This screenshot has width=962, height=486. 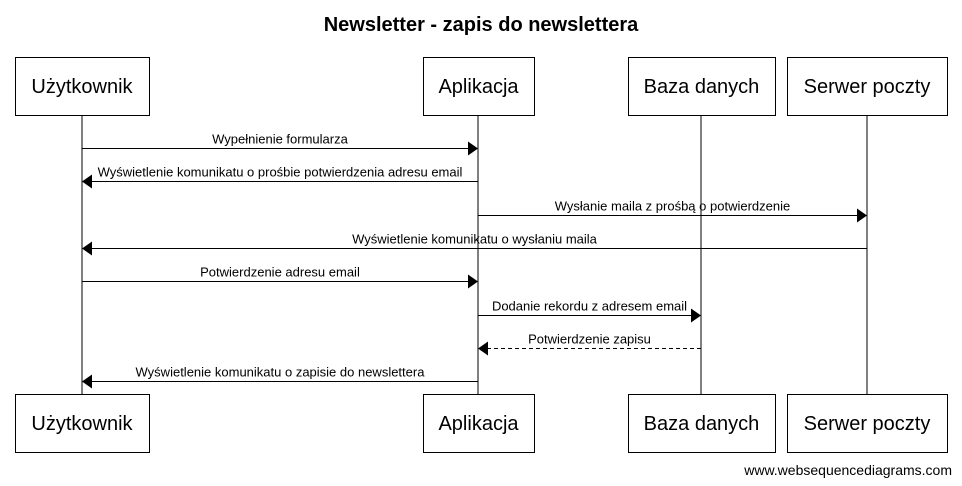 What do you see at coordinates (280, 272) in the screenshot?
I see `message-label: Potwierdzenie adresu email` at bounding box center [280, 272].